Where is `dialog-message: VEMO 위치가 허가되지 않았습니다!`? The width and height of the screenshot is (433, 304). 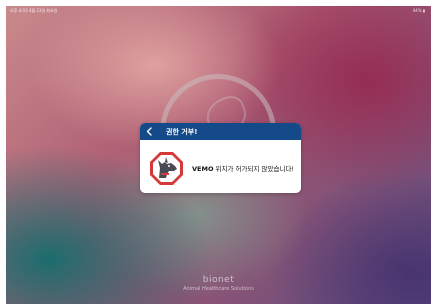
dialog-message: VEMO 위치가 허가되지 않았습니다! is located at coordinates (243, 168).